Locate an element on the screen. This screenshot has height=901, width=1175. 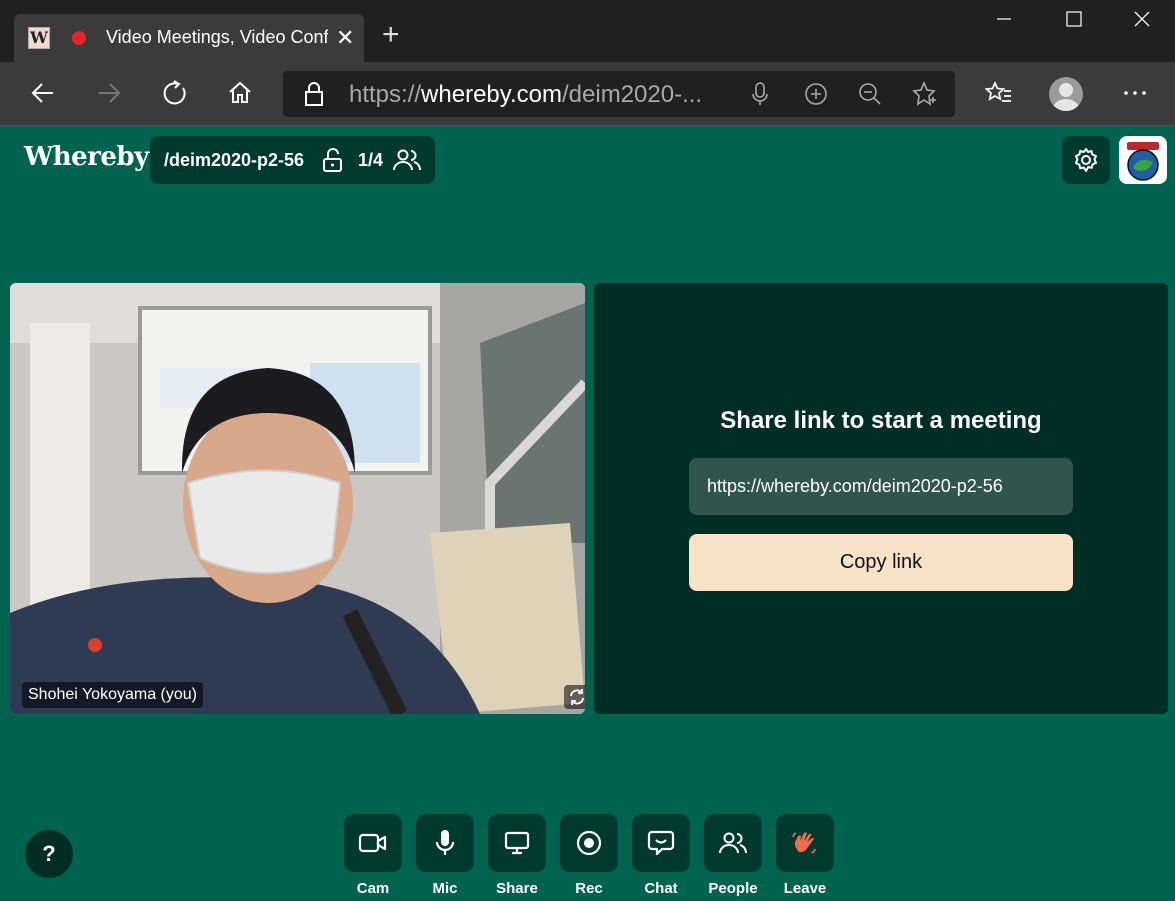
lock-icon is located at coordinates (314, 94).